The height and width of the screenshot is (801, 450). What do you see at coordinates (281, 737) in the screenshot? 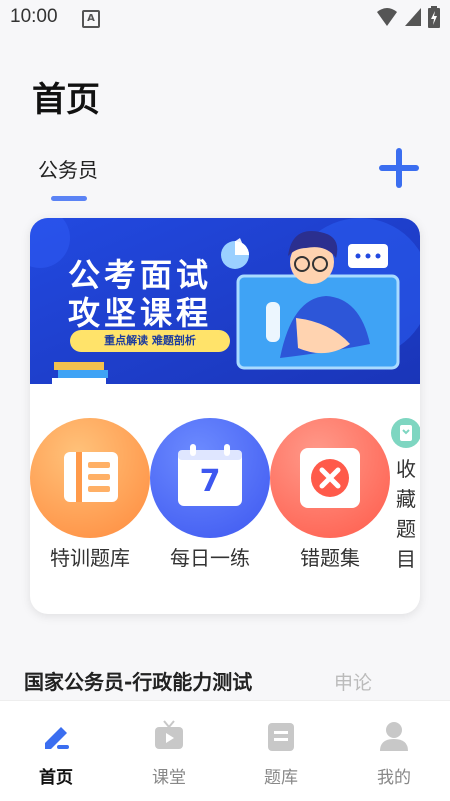
I see `book-icon` at bounding box center [281, 737].